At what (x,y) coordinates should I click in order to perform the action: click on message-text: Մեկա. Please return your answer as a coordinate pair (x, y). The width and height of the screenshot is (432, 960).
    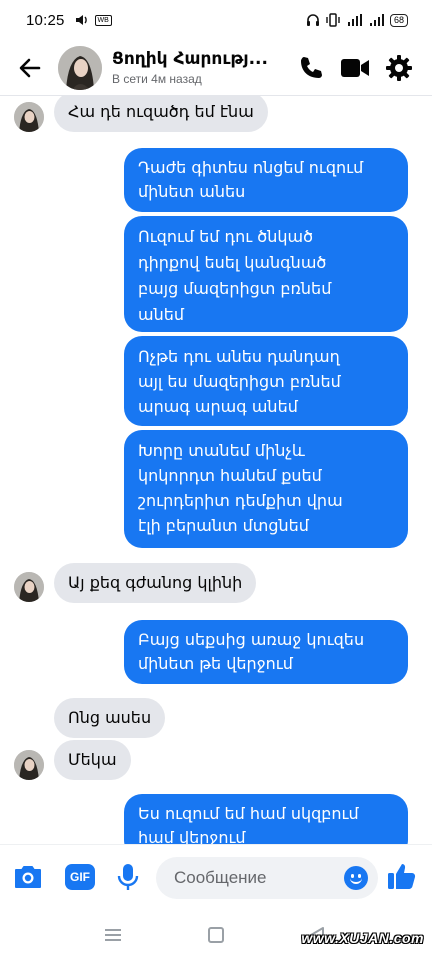
    Looking at the image, I should click on (92, 759).